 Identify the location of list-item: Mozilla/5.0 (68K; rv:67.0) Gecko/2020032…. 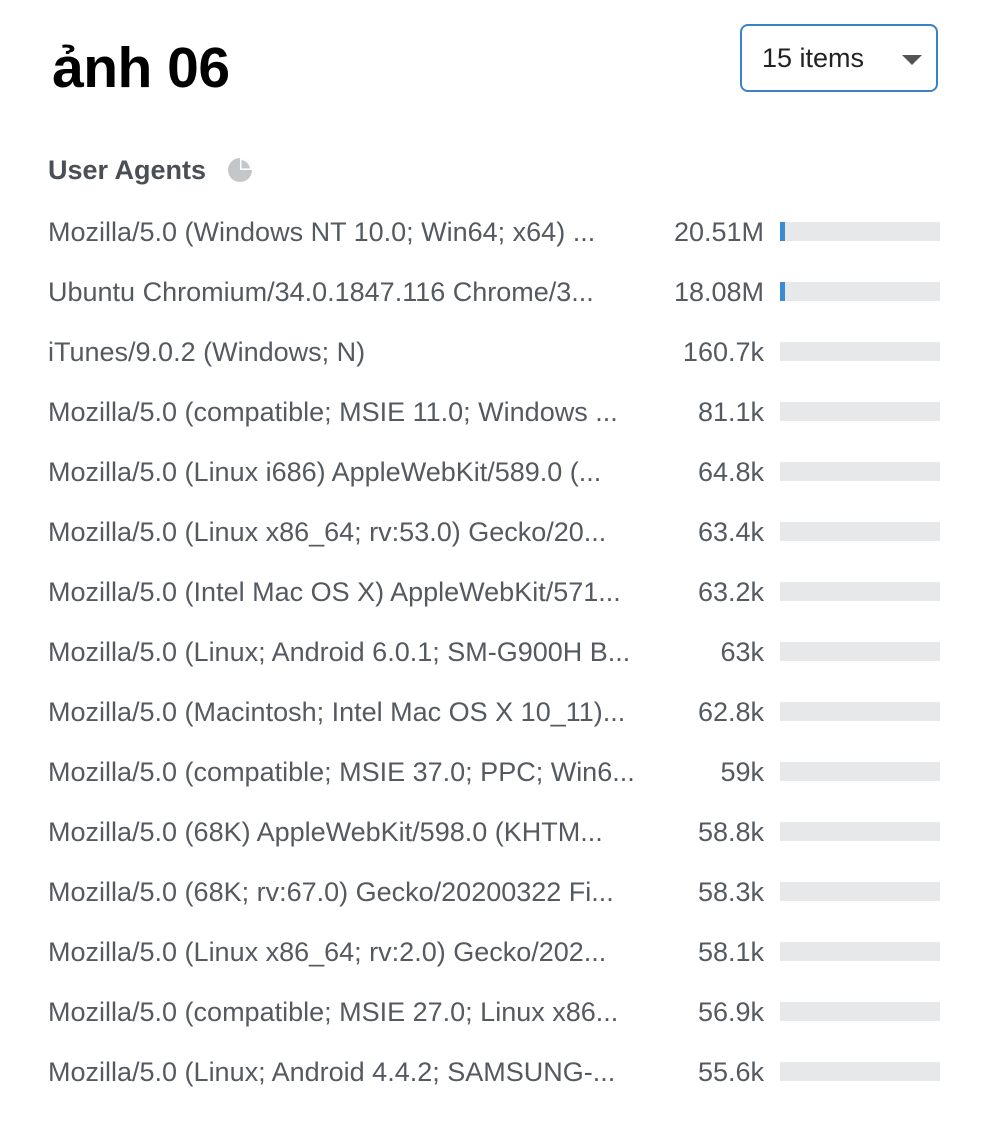
(494, 892).